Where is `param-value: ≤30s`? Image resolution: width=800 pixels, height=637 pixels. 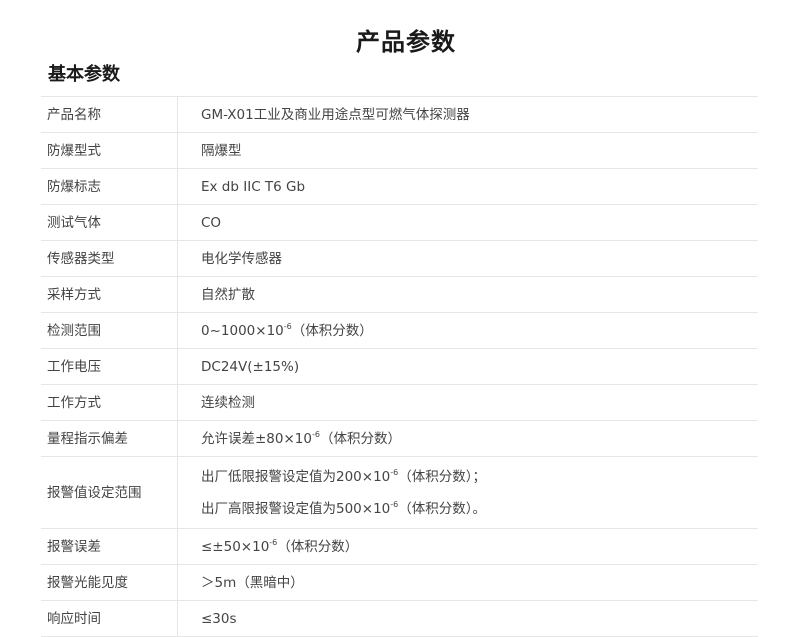 param-value: ≤30s is located at coordinates (467, 618).